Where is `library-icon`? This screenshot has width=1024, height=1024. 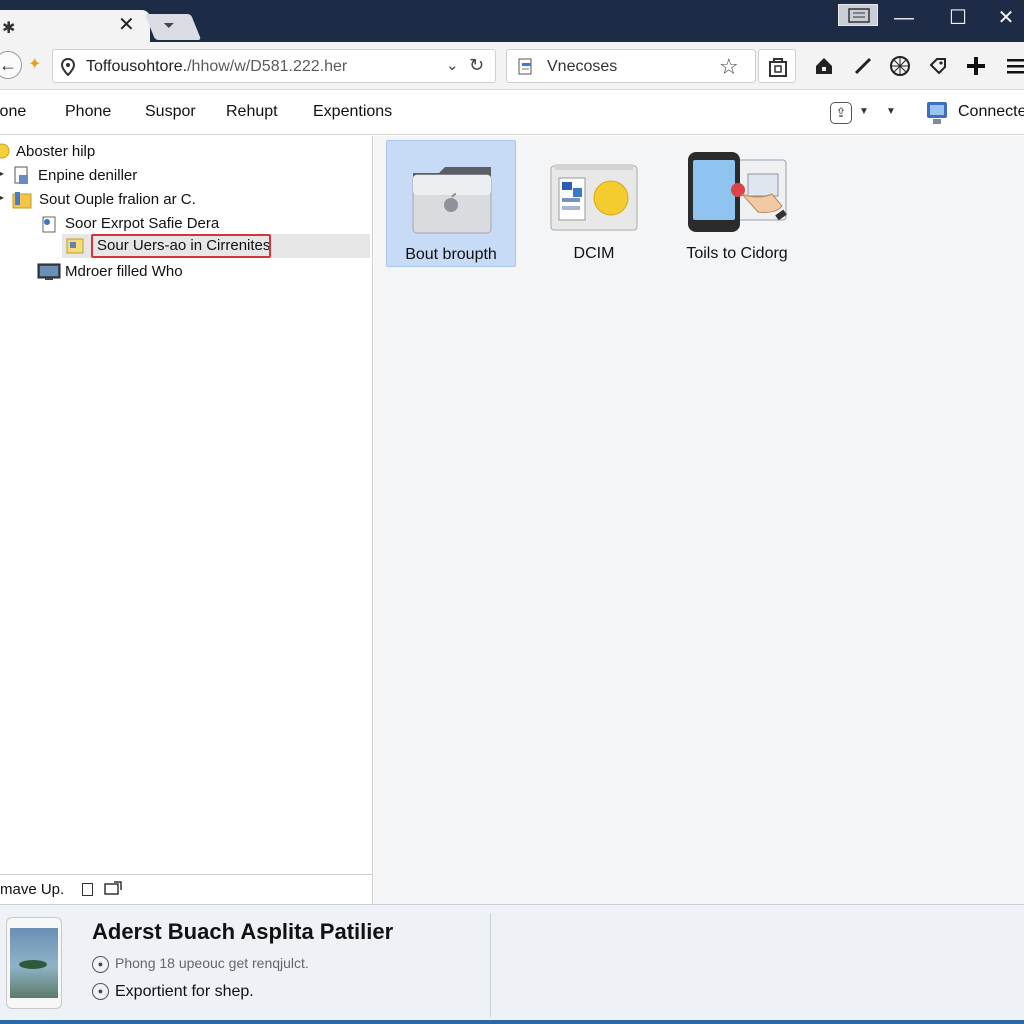
library-icon is located at coordinates (778, 67).